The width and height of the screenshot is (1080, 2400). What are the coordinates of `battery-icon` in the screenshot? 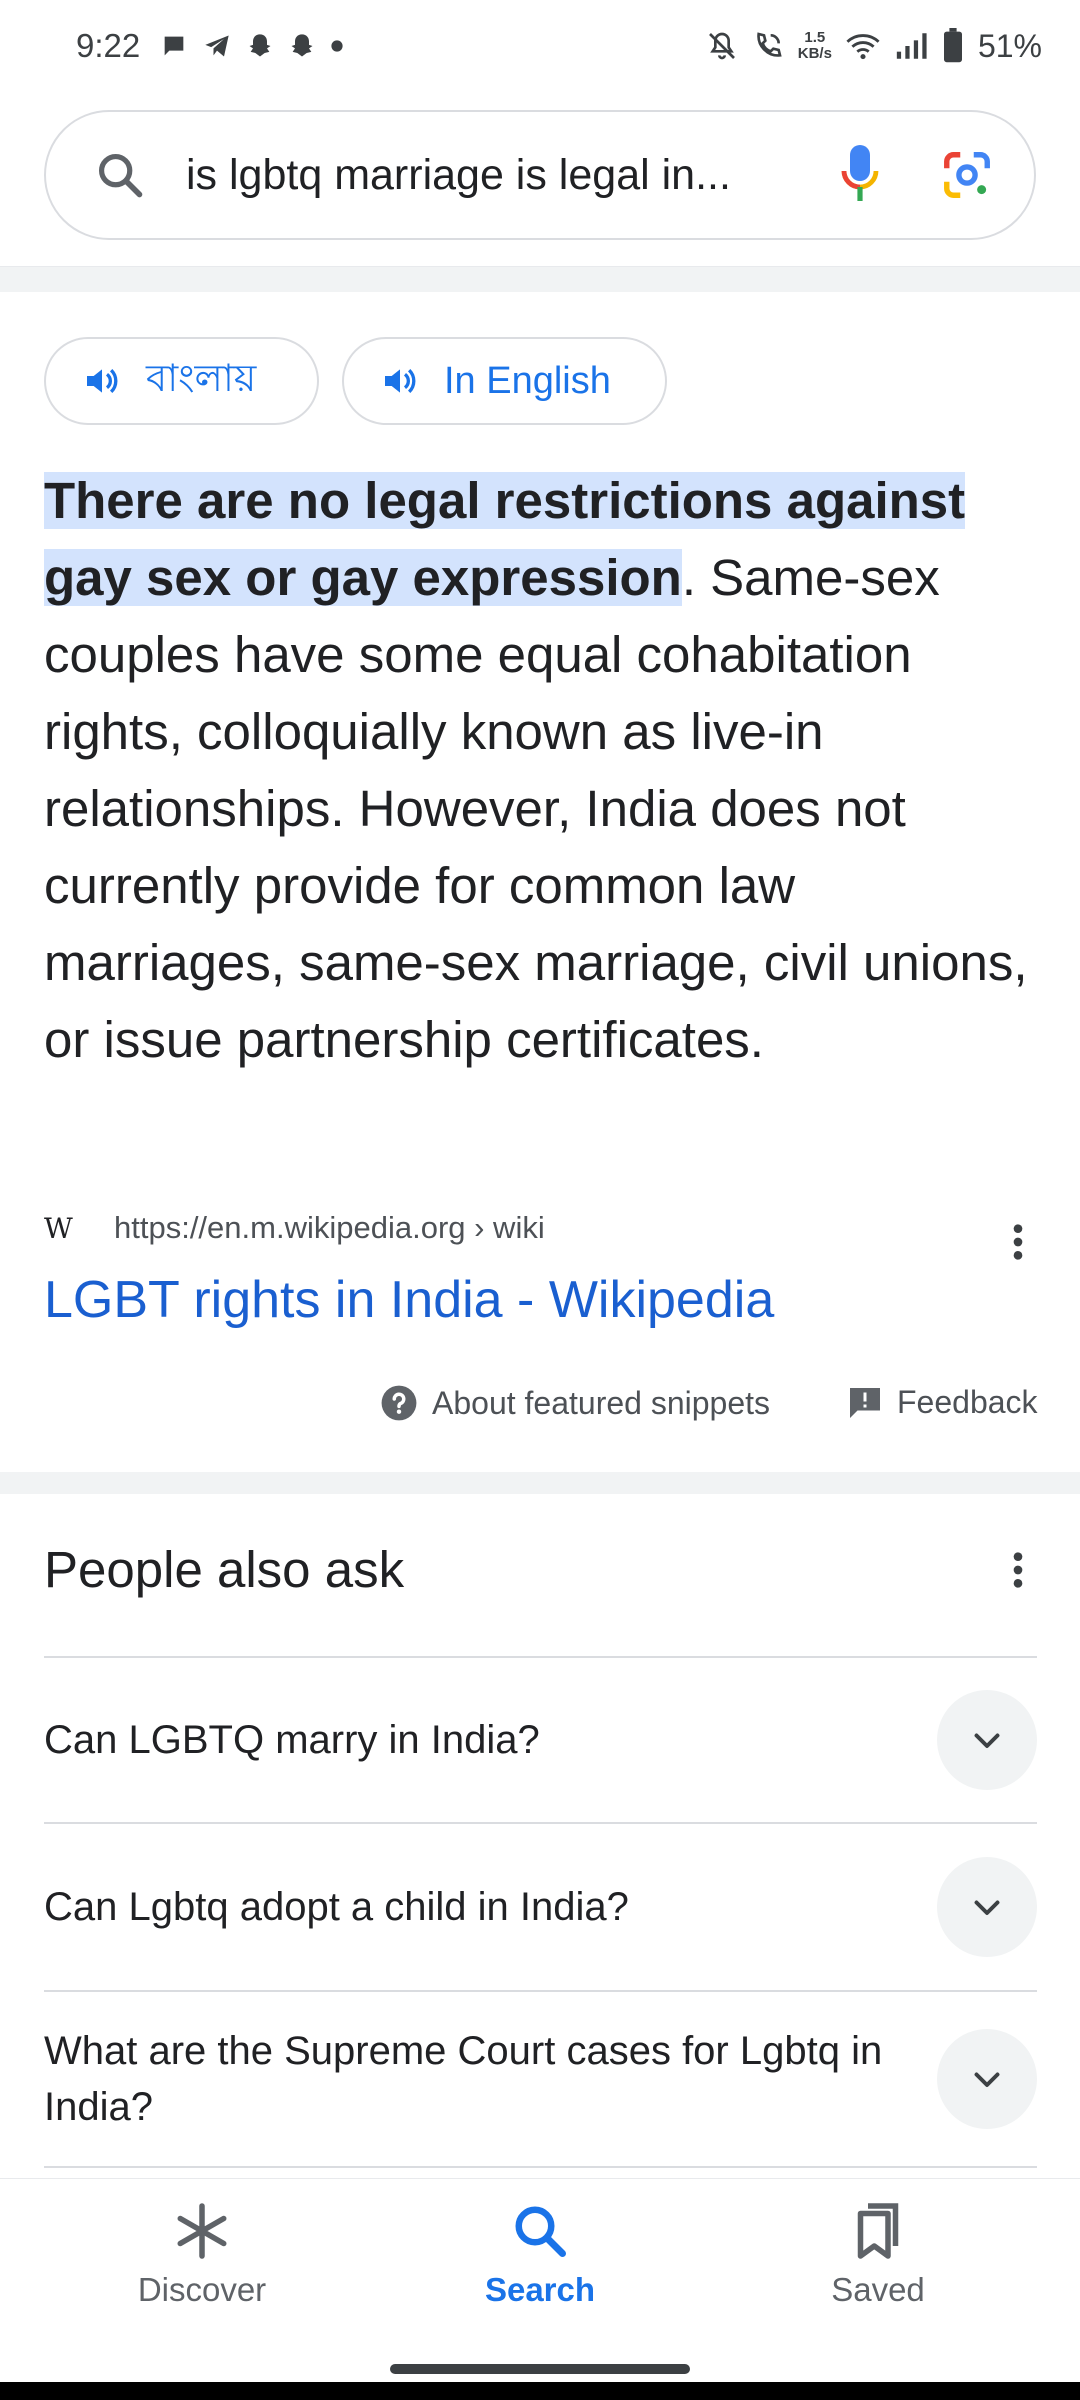 It's located at (952, 45).